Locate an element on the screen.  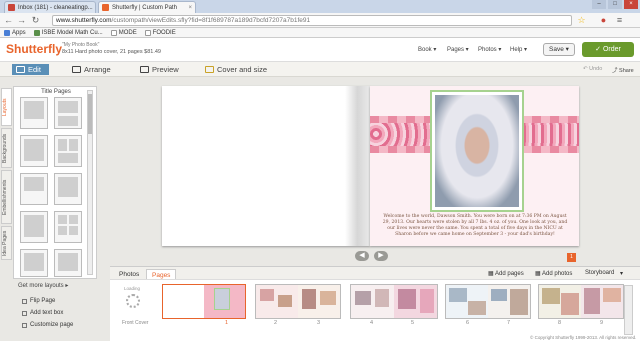
layouts-panel: Title Pages is located at coordinates (55, 182).